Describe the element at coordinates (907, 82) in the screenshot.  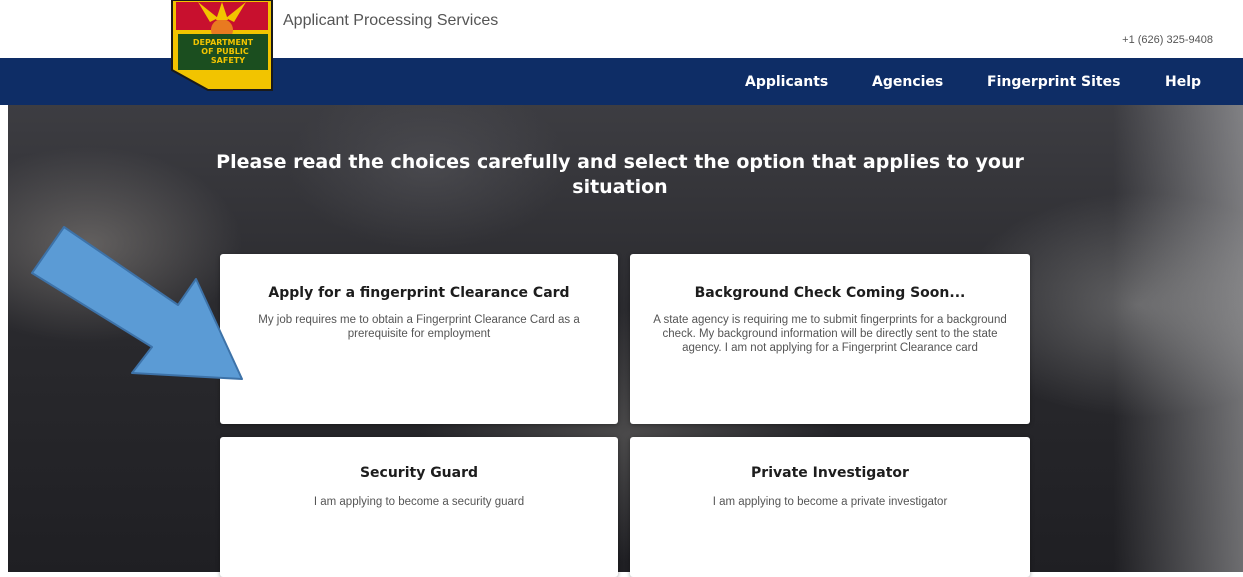
I see `nav-agencies: Agencies` at that location.